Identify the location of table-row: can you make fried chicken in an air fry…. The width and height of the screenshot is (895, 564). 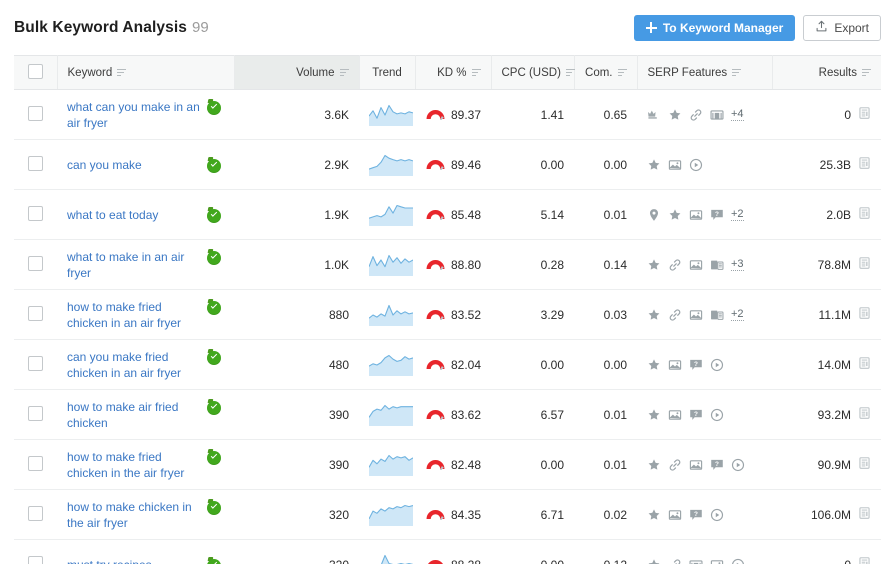
(447, 364).